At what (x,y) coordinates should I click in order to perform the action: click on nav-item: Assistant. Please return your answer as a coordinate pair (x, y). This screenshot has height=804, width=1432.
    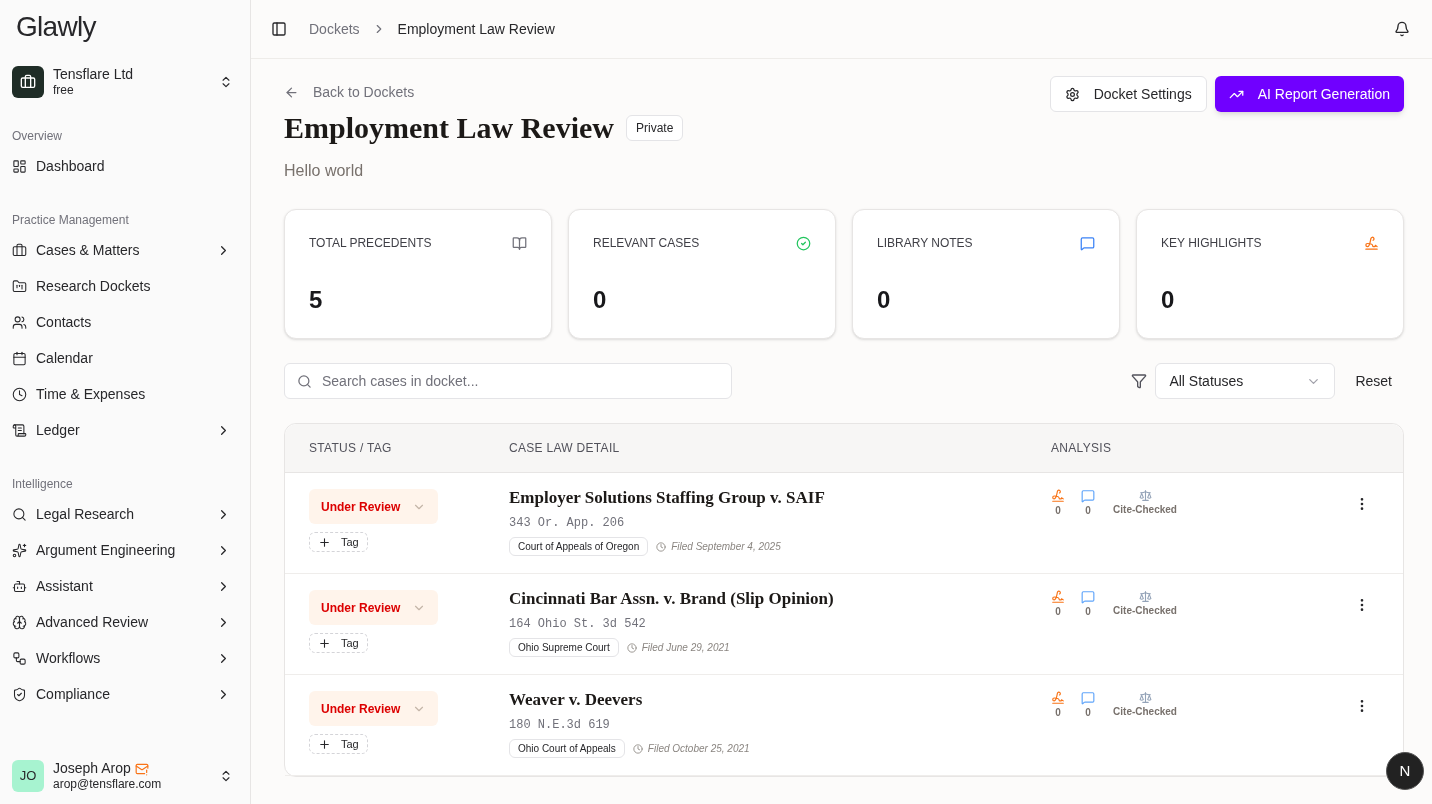
    Looking at the image, I should click on (125, 586).